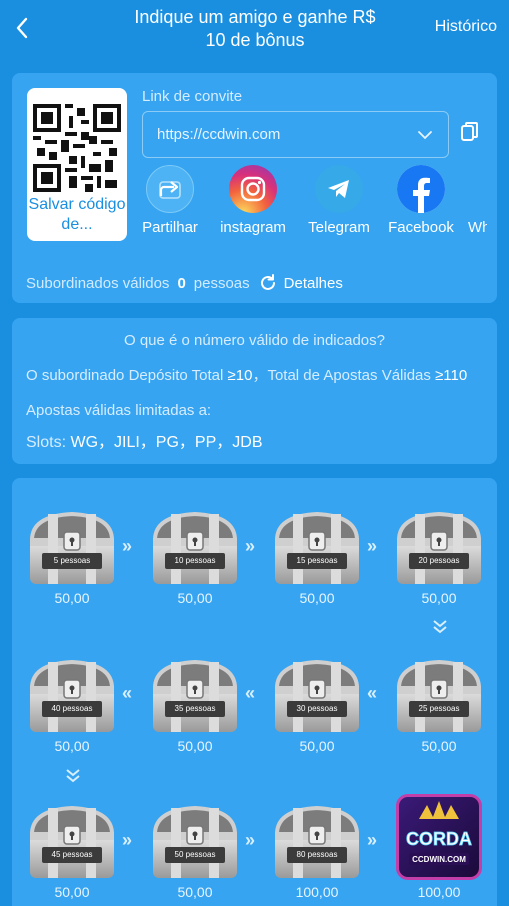  I want to click on reward-badge: CORDA CCDWIN.COM 100,00, so click(439, 849).